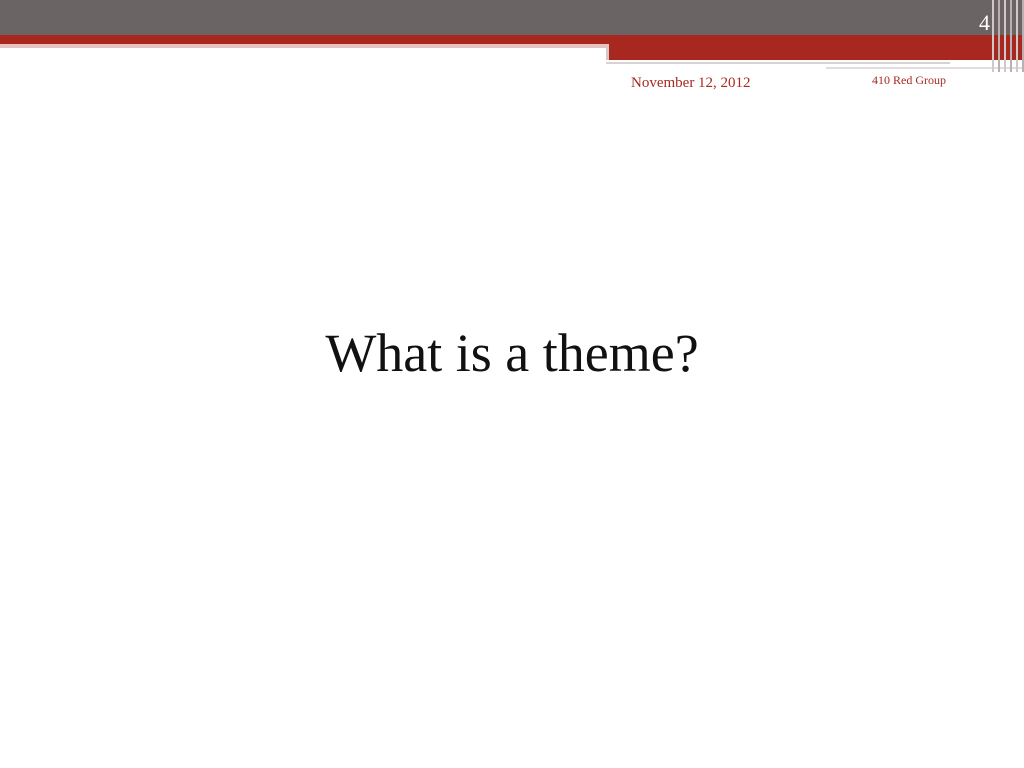 The image size is (1024, 768). What do you see at coordinates (512, 353) in the screenshot?
I see `slide-title: What is a theme?` at bounding box center [512, 353].